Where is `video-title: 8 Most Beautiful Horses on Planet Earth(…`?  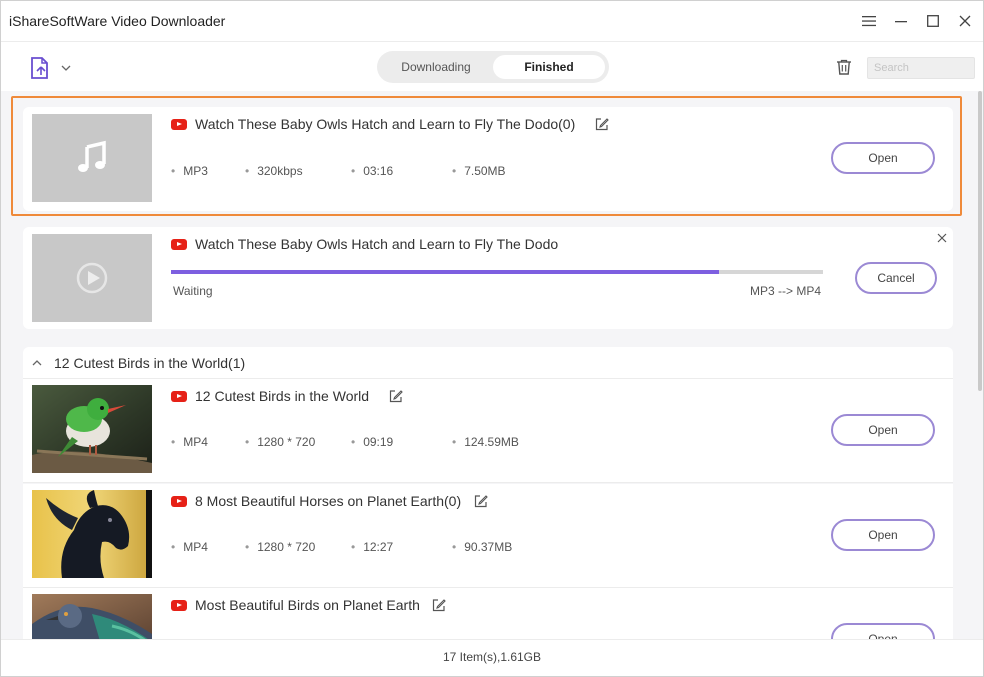 video-title: 8 Most Beautiful Horses on Planet Earth(… is located at coordinates (328, 501).